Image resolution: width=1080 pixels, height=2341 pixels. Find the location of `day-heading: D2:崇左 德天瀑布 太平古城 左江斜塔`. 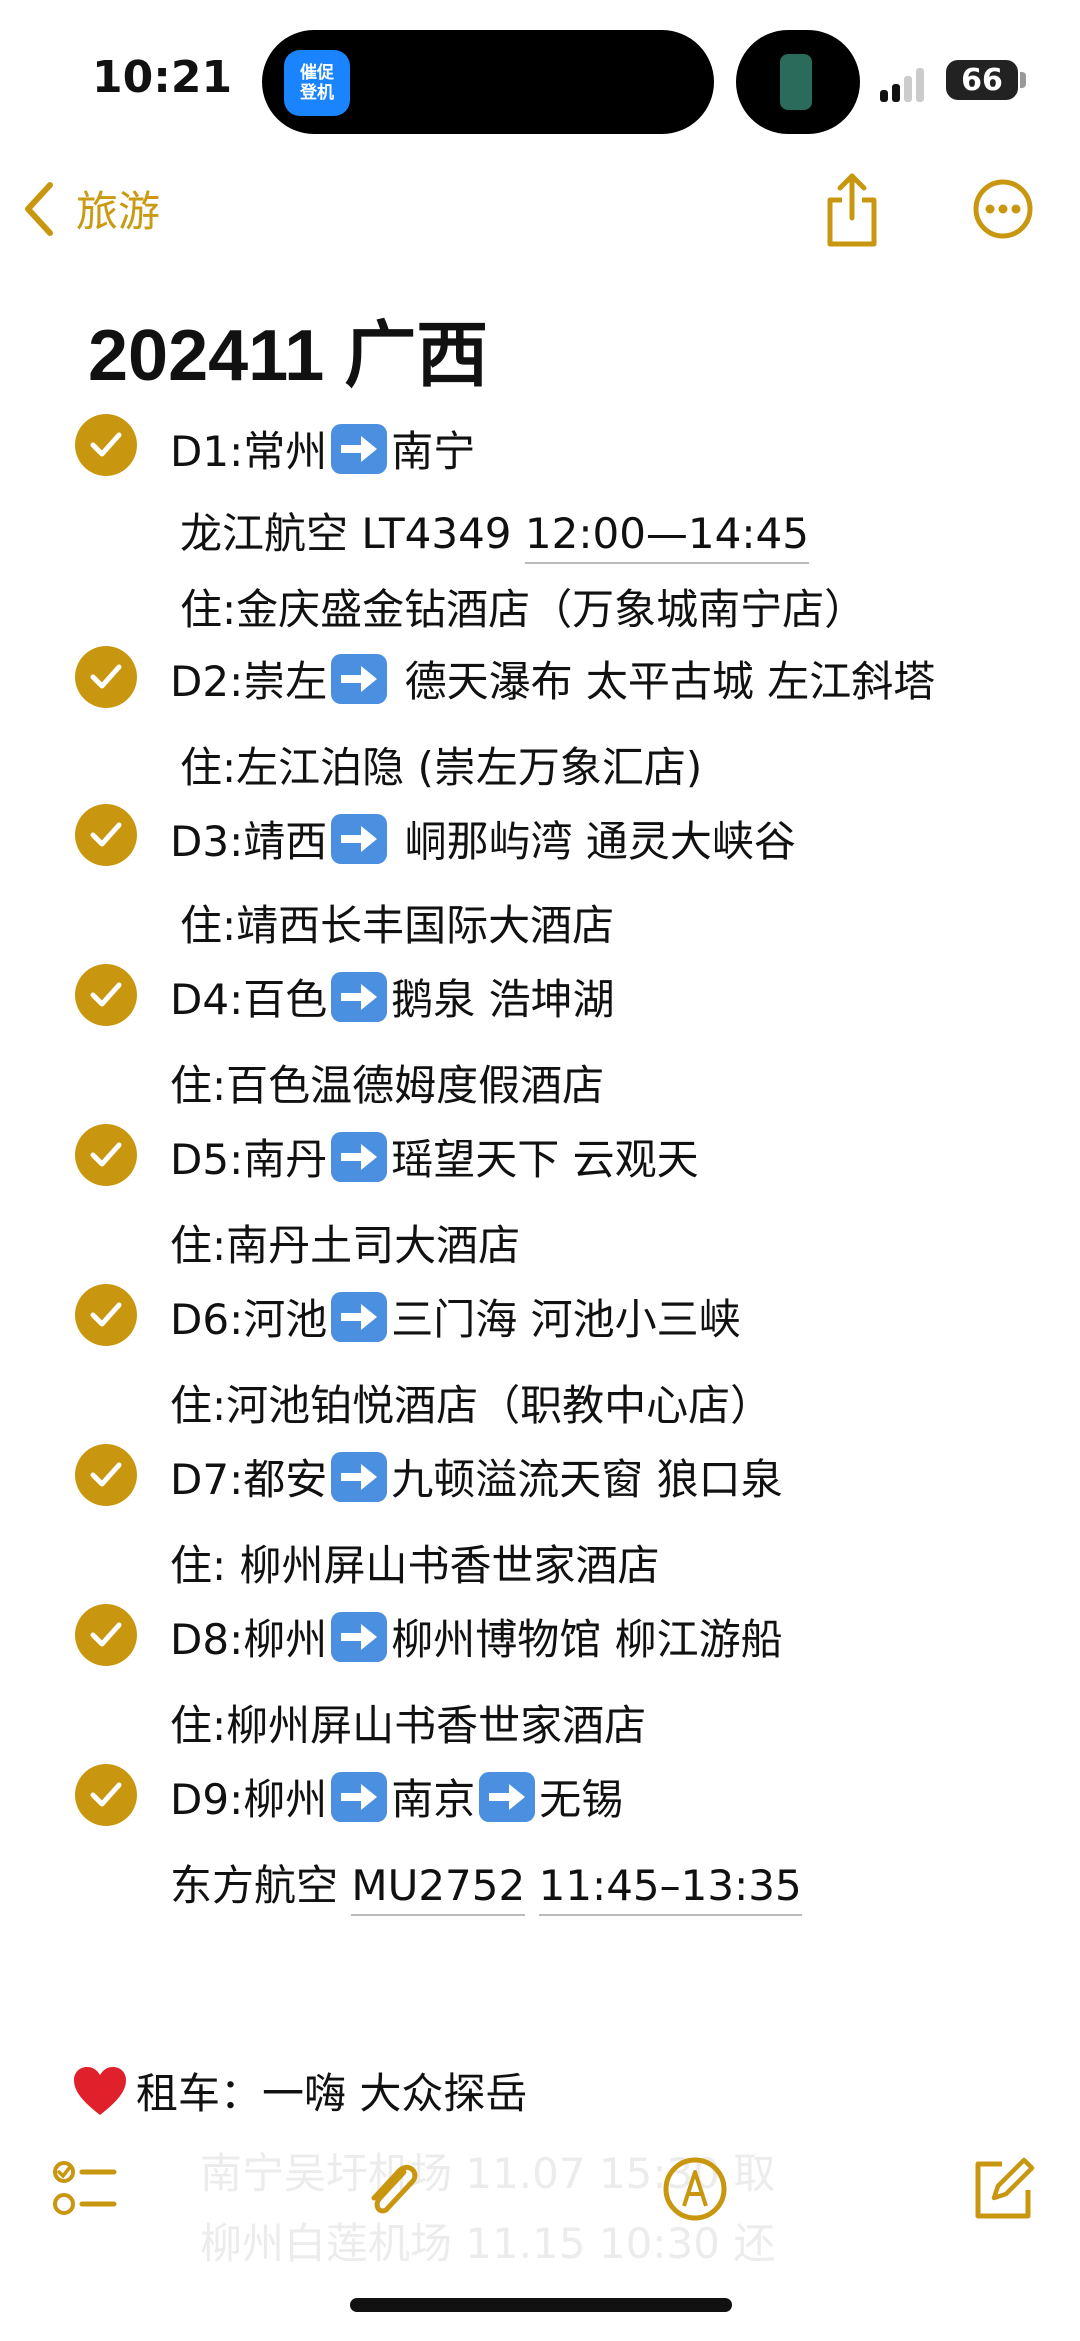

day-heading: D2:崇左 德天瀑布 太平古城 左江斜塔 is located at coordinates (552, 678).